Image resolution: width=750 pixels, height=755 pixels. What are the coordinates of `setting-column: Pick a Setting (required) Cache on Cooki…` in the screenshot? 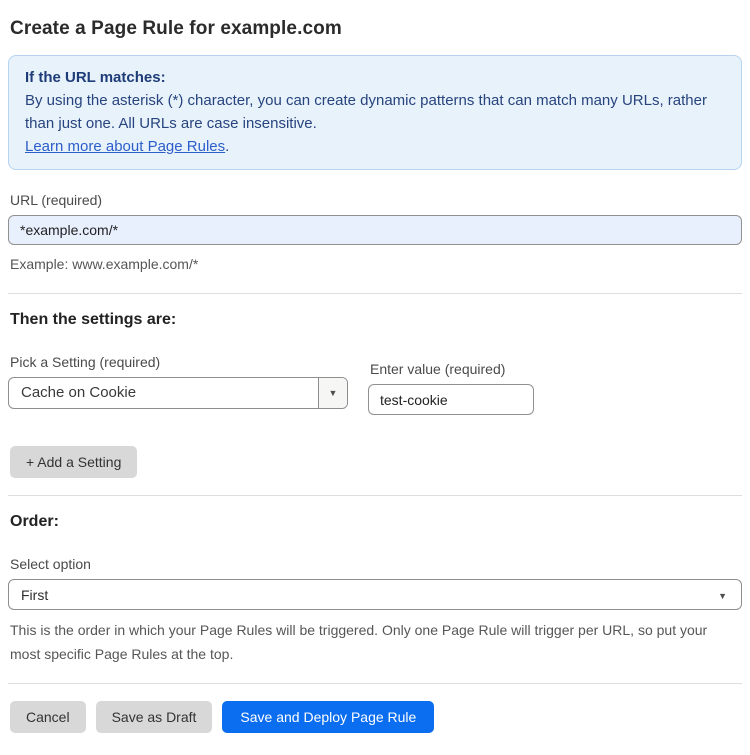 It's located at (178, 384).